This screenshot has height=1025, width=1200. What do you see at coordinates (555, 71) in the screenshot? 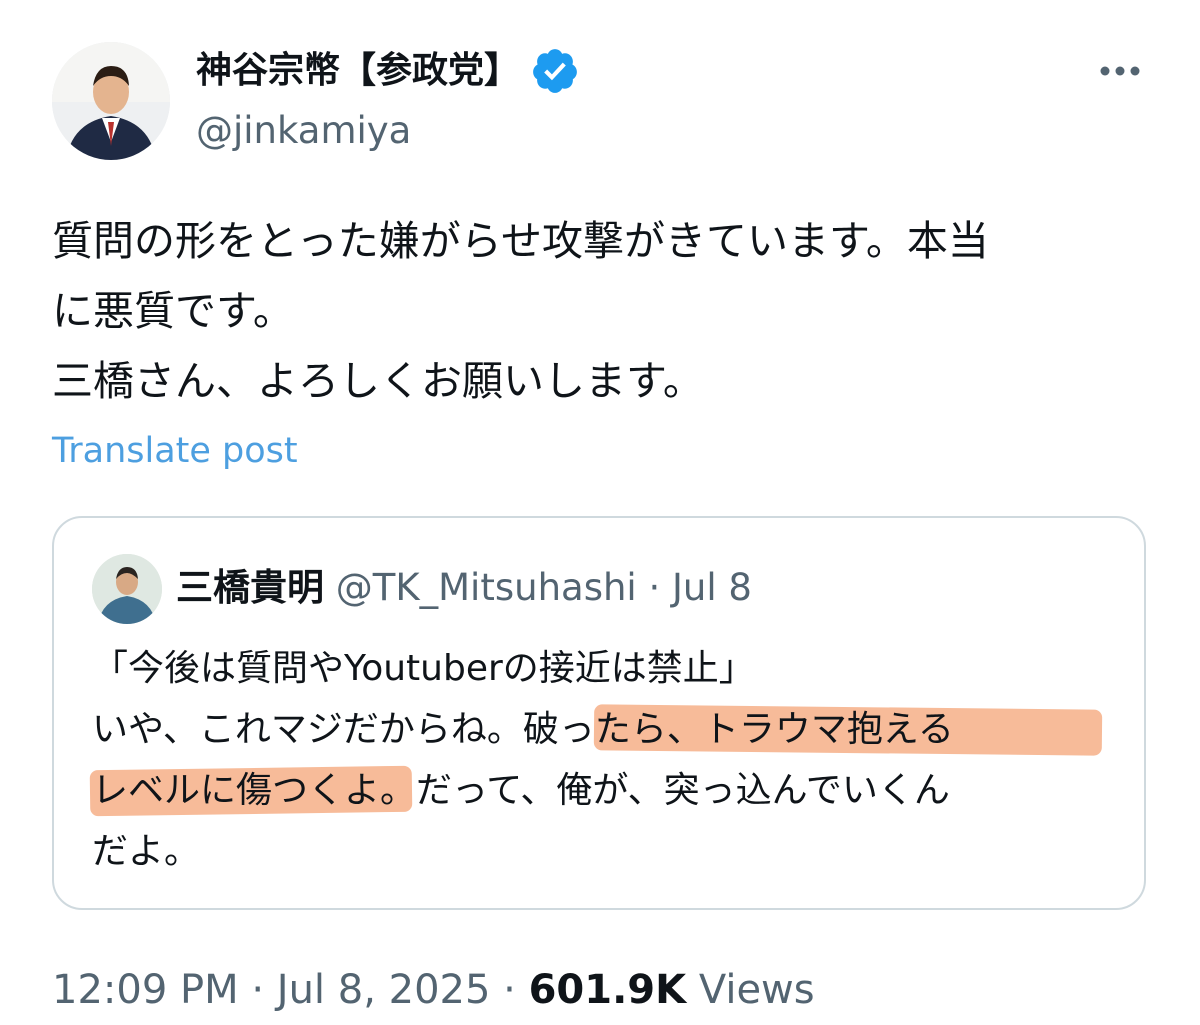
I see `verified-badge-icon` at bounding box center [555, 71].